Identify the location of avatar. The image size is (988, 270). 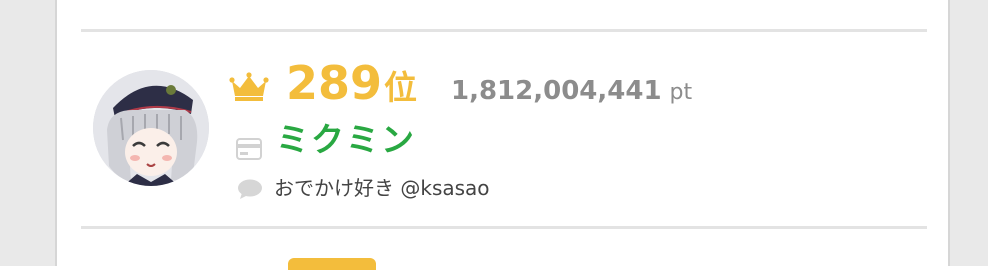
(151, 128).